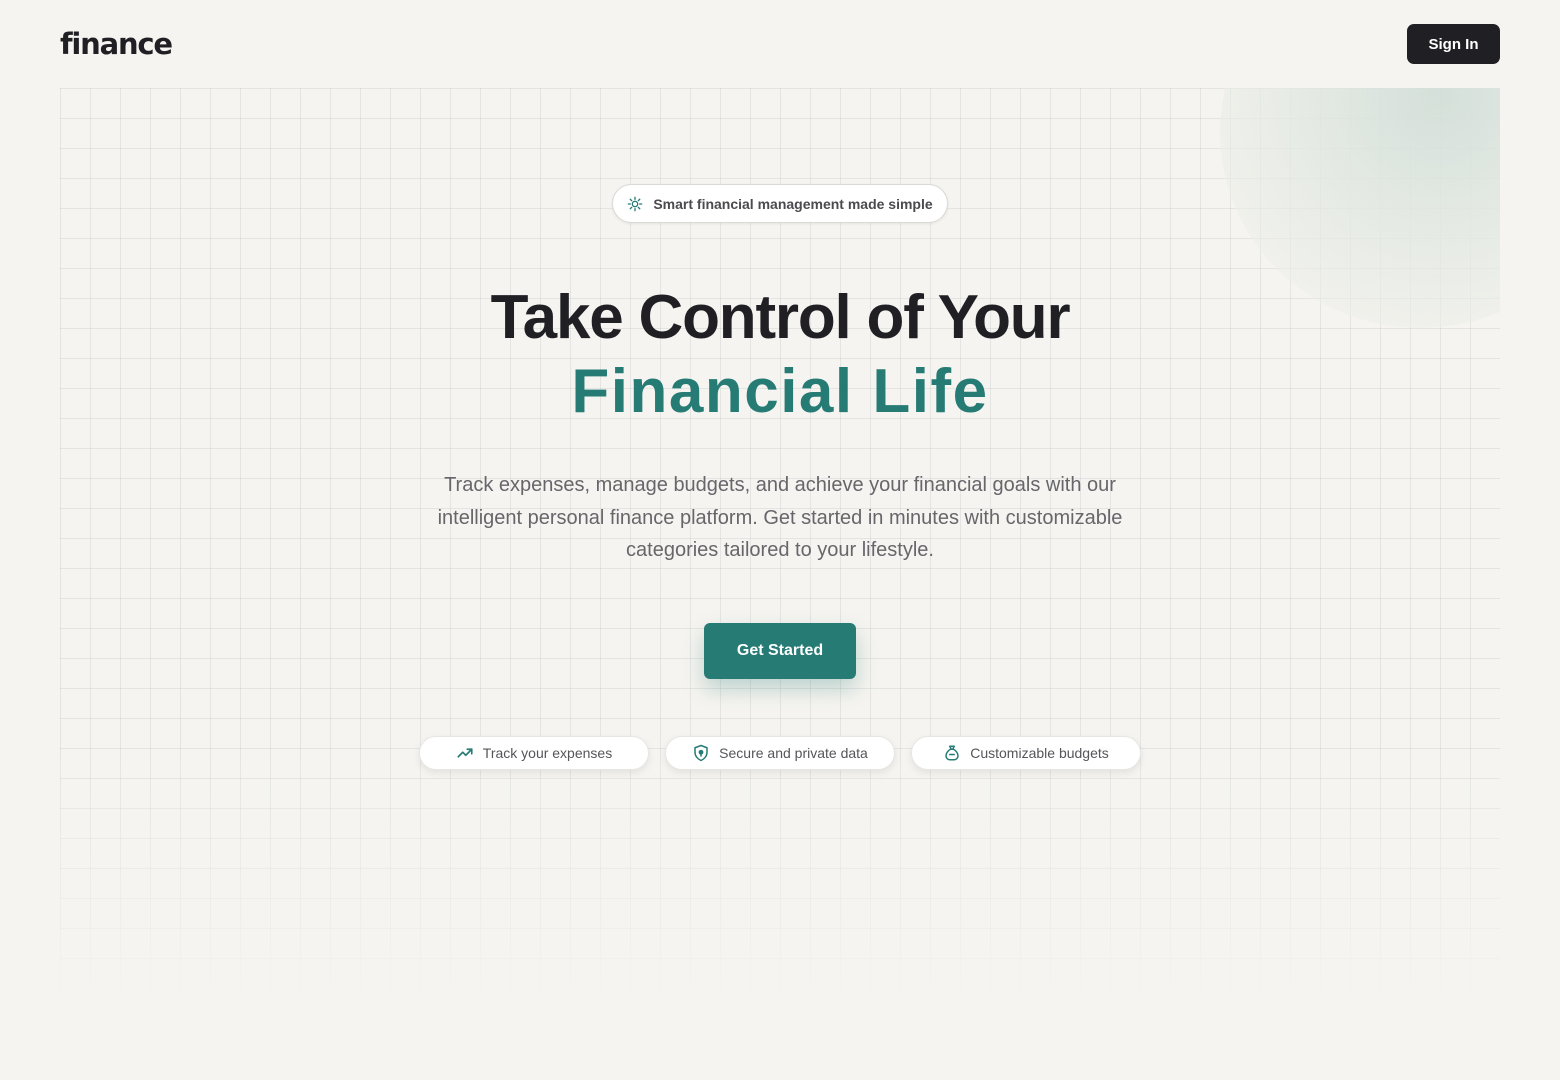 This screenshot has height=1080, width=1560. What do you see at coordinates (780, 317) in the screenshot?
I see `hero-title-line-1: Take Control of Your` at bounding box center [780, 317].